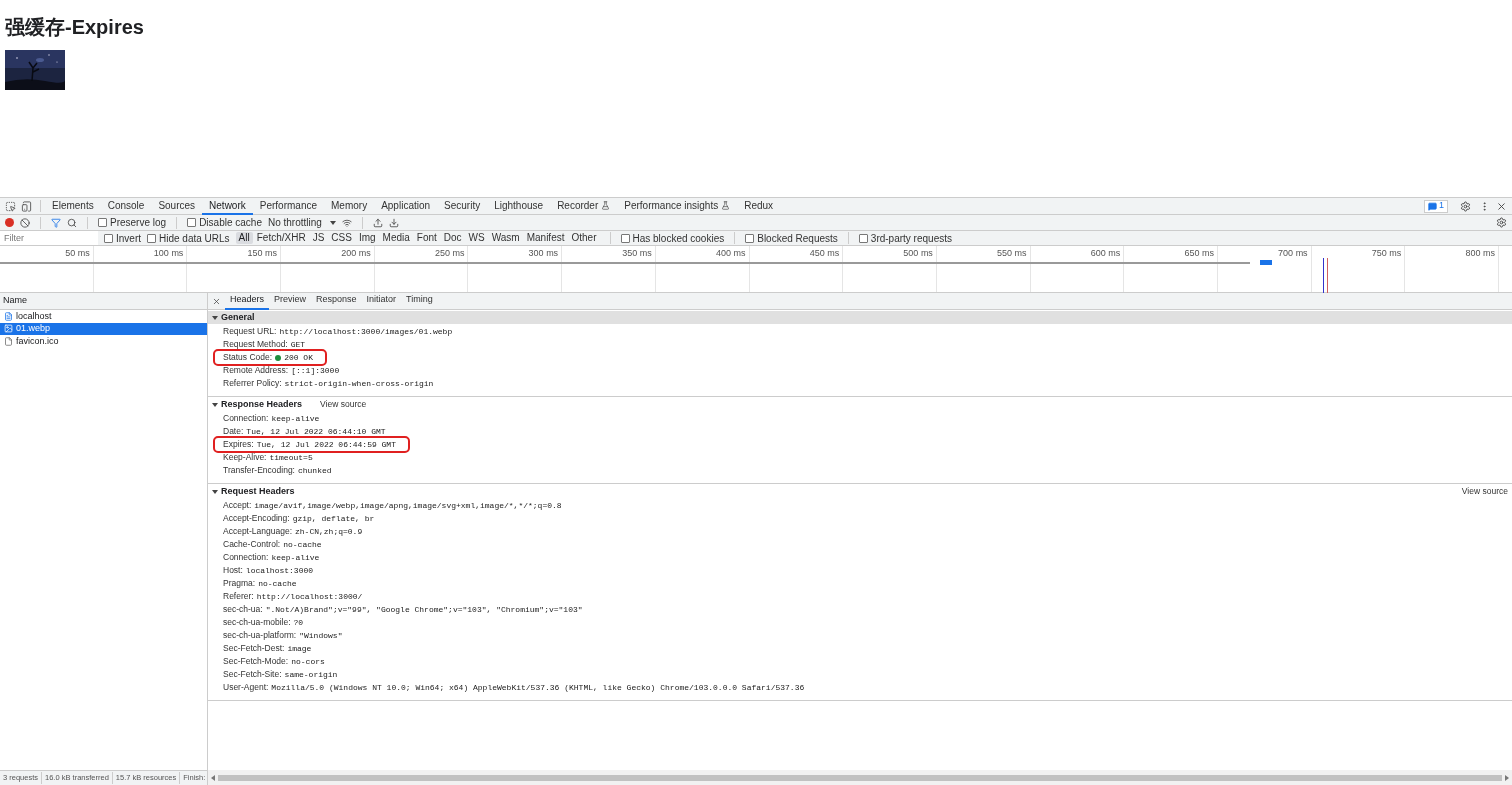  What do you see at coordinates (1293, 253) in the screenshot?
I see `time-tick: 700 ms` at bounding box center [1293, 253].